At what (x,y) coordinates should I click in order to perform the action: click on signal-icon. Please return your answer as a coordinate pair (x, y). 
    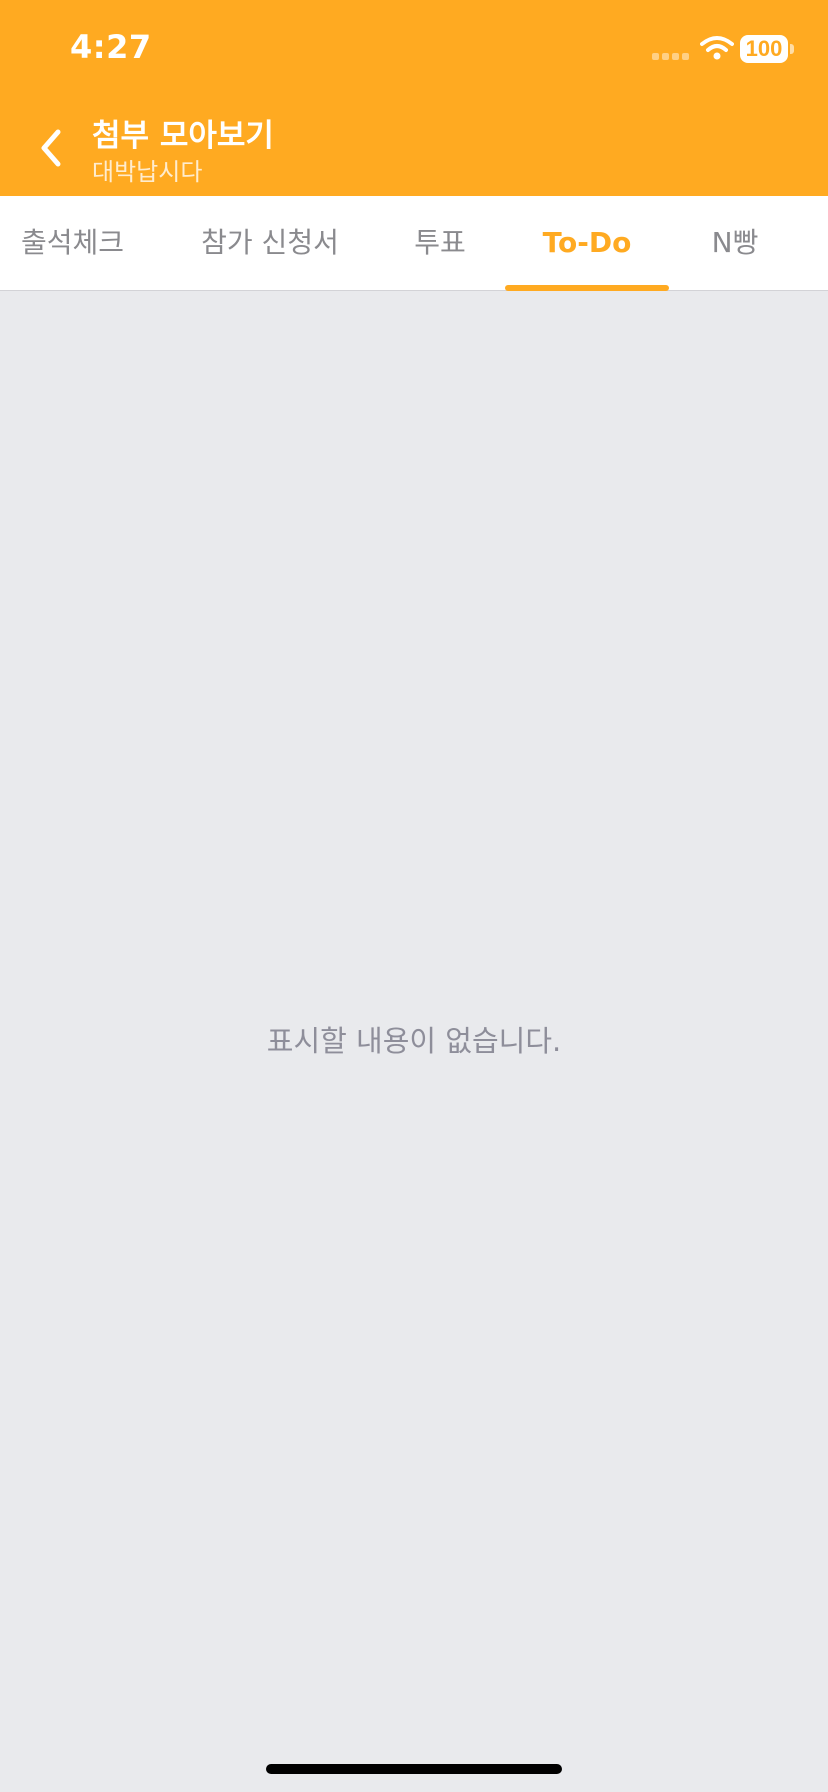
    Looking at the image, I should click on (672, 57).